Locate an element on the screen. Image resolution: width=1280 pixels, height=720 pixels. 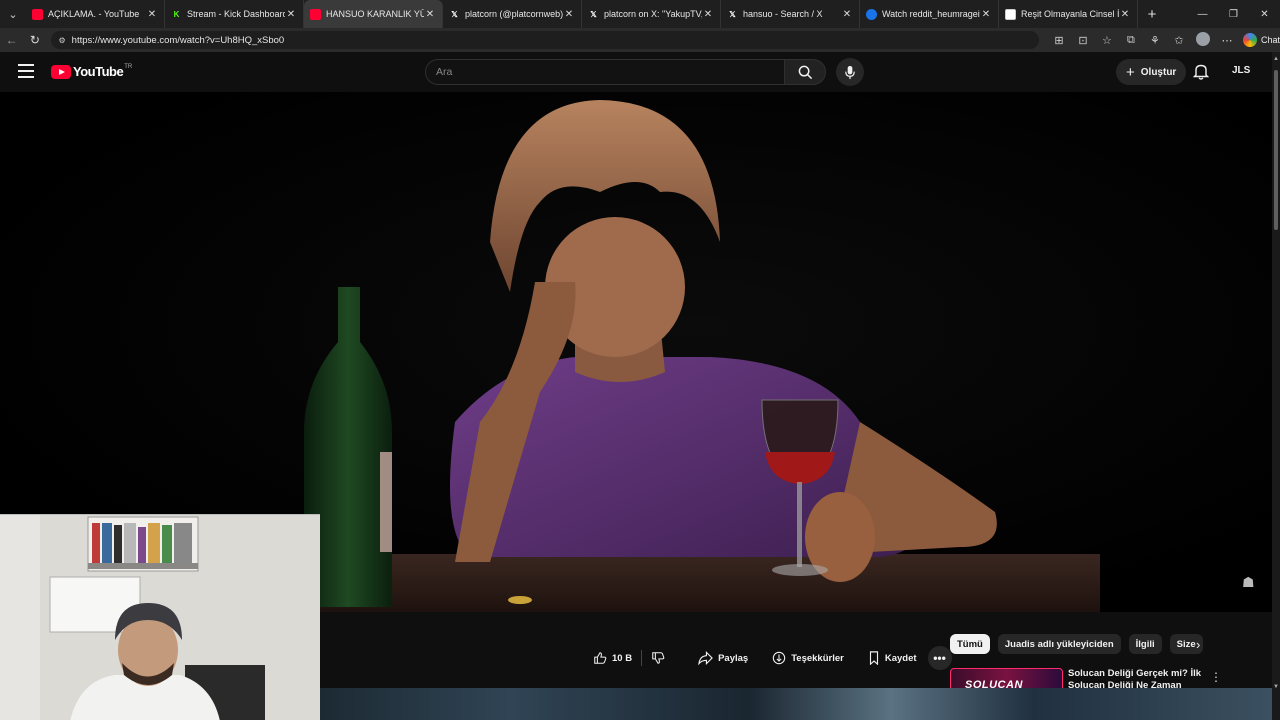
logo-text: YouTube is located at coordinates (98, 71).